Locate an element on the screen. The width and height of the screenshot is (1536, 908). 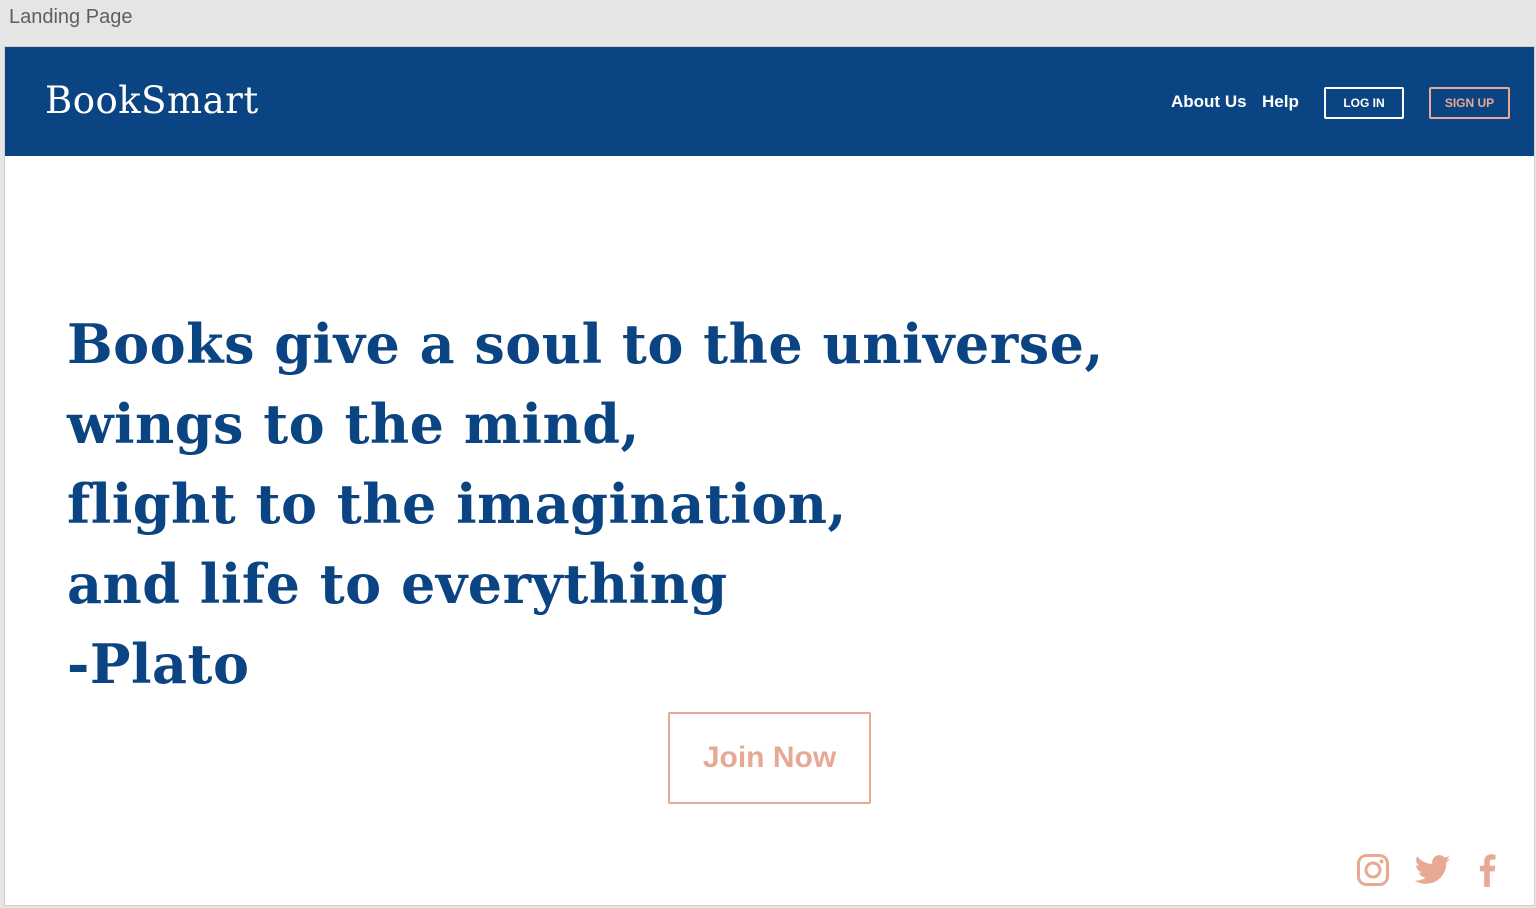
facebook-icon is located at coordinates (1487, 870).